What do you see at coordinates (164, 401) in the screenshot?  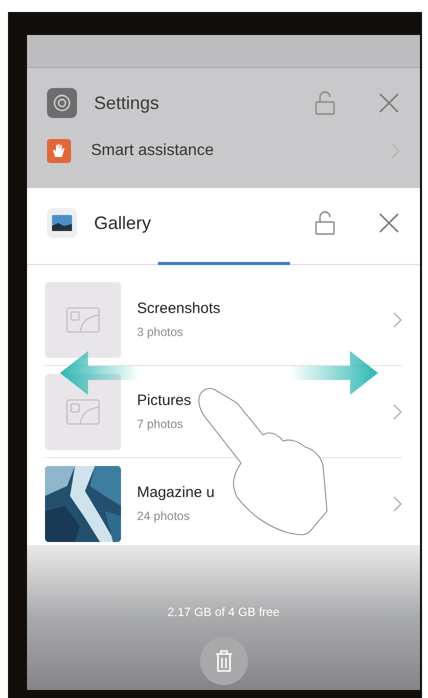 I see `album-name: Pictures` at bounding box center [164, 401].